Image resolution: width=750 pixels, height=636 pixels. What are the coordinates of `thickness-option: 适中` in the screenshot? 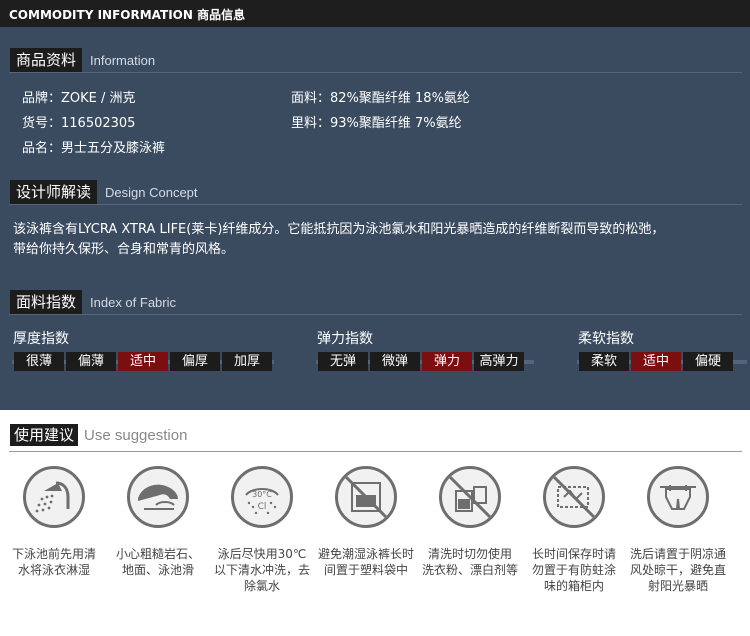 It's located at (143, 361).